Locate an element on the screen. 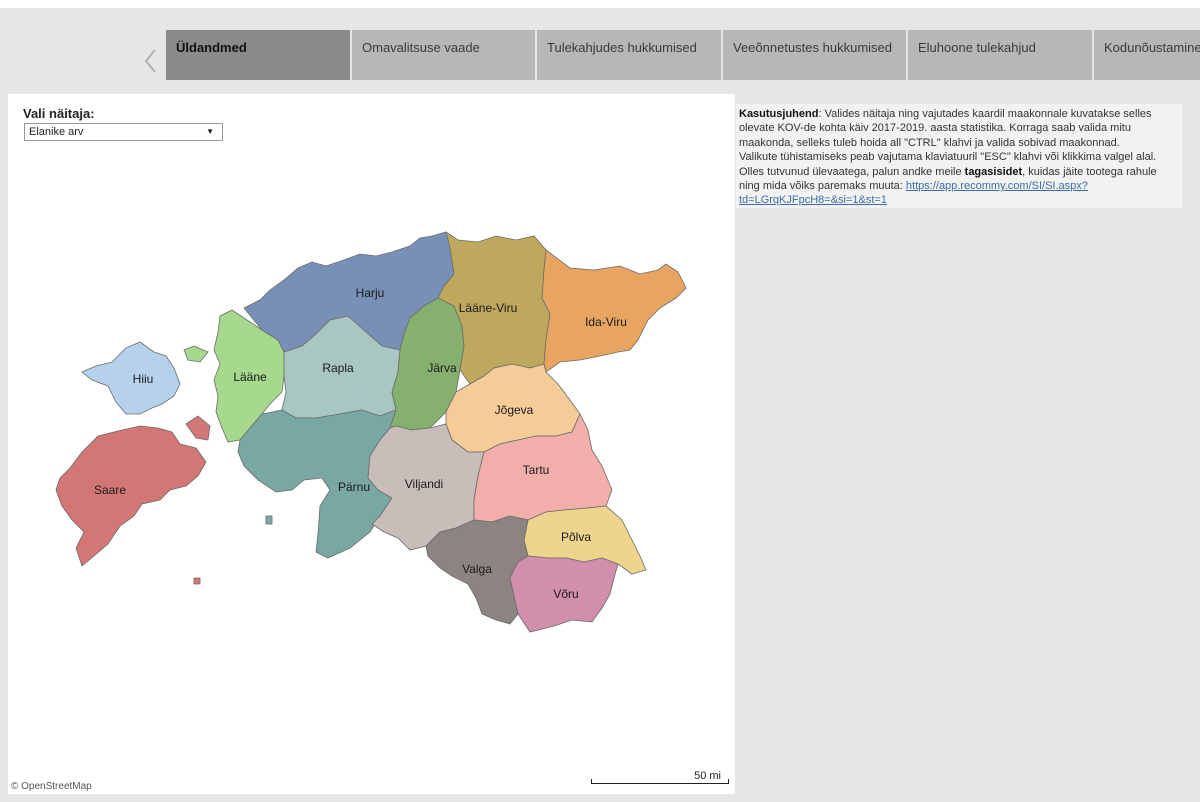 The image size is (1200, 802). top-strip is located at coordinates (600, 4).